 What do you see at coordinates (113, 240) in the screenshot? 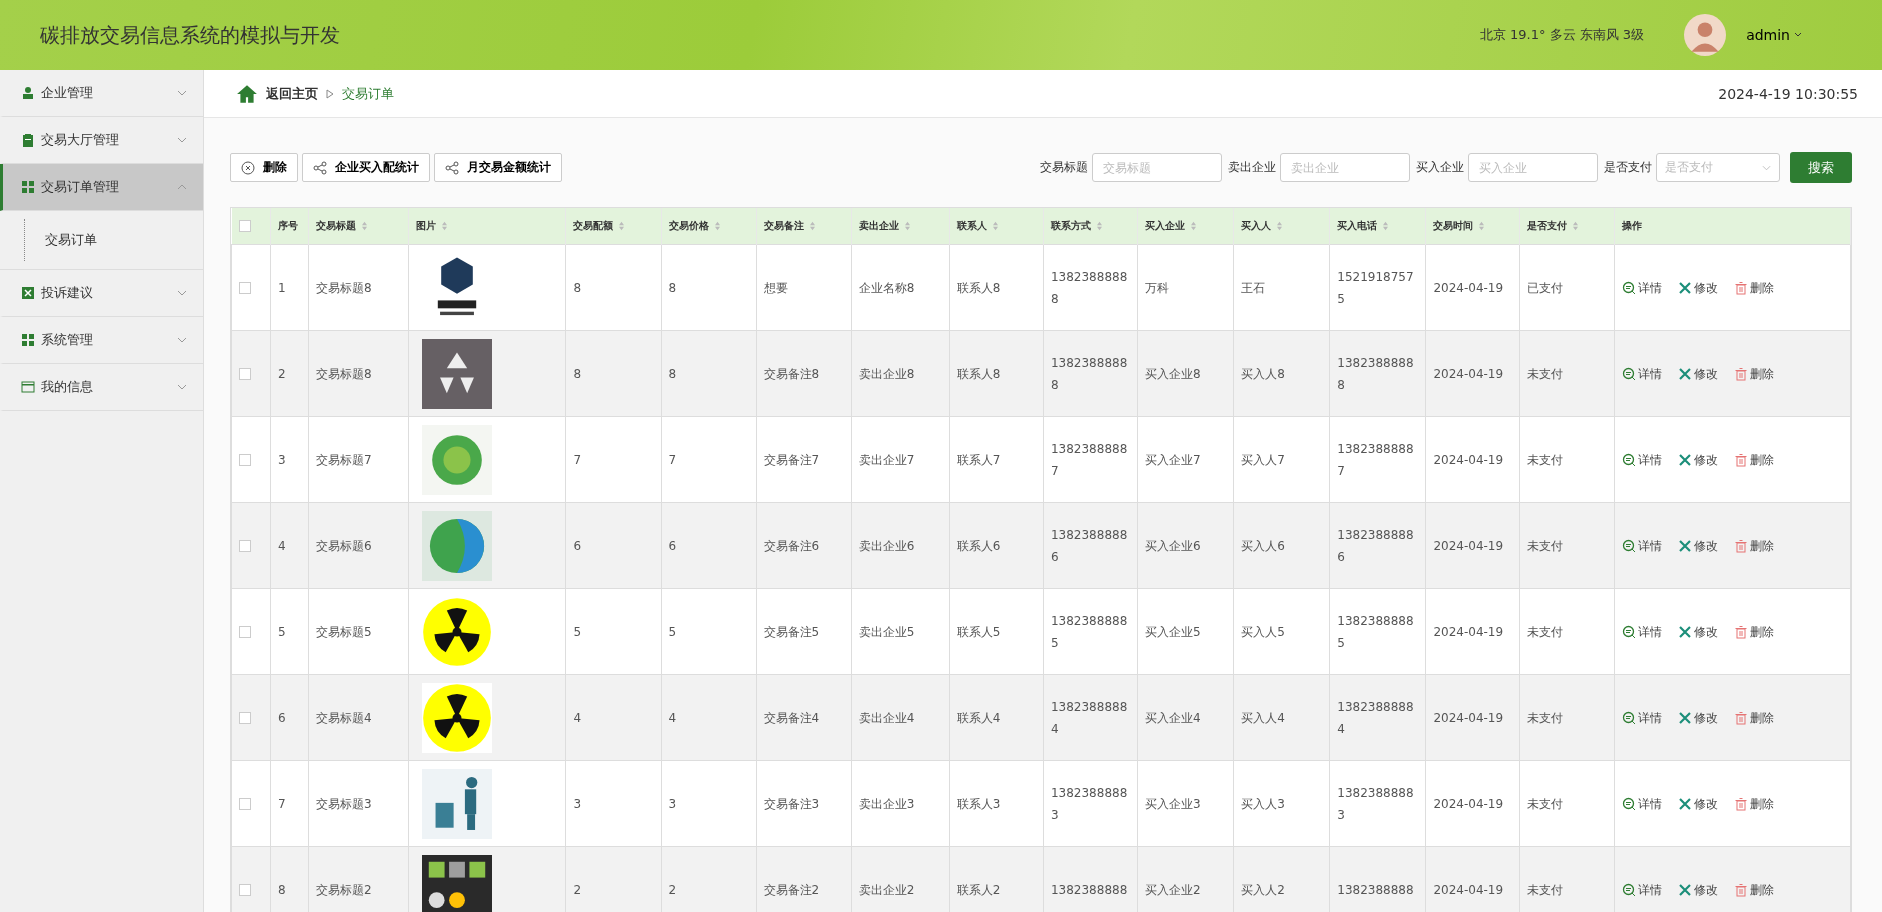
I see `sidebar-subitem: 交易订单` at bounding box center [113, 240].